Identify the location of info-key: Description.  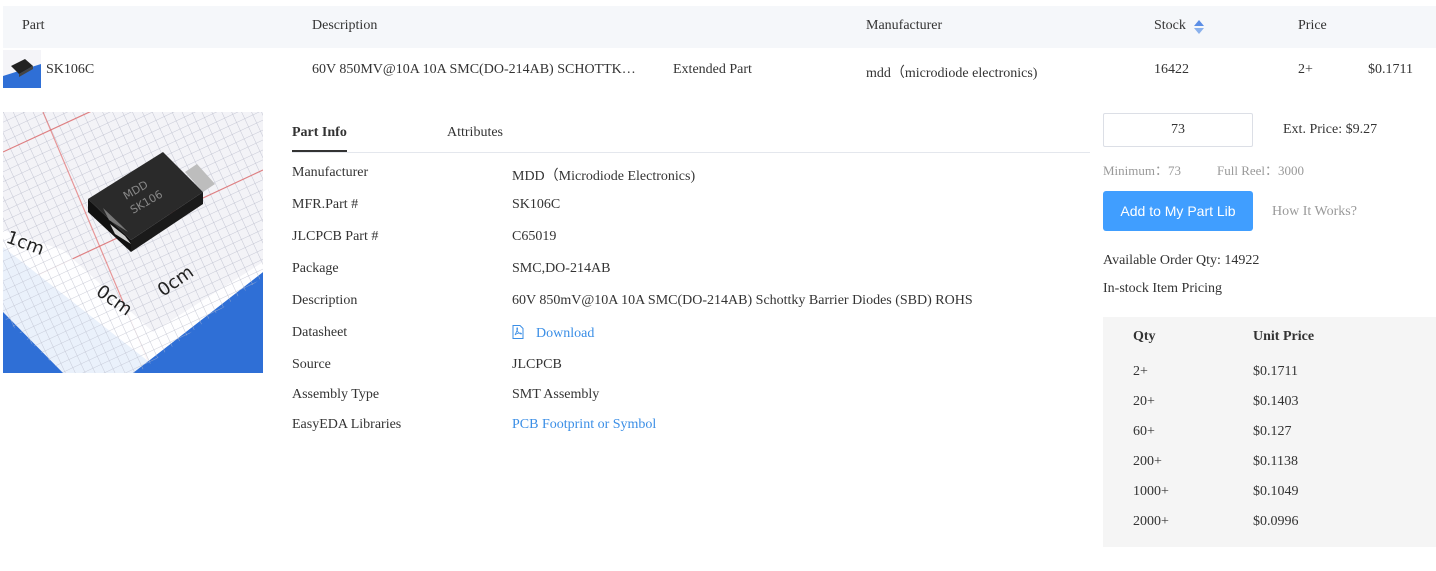
(325, 300).